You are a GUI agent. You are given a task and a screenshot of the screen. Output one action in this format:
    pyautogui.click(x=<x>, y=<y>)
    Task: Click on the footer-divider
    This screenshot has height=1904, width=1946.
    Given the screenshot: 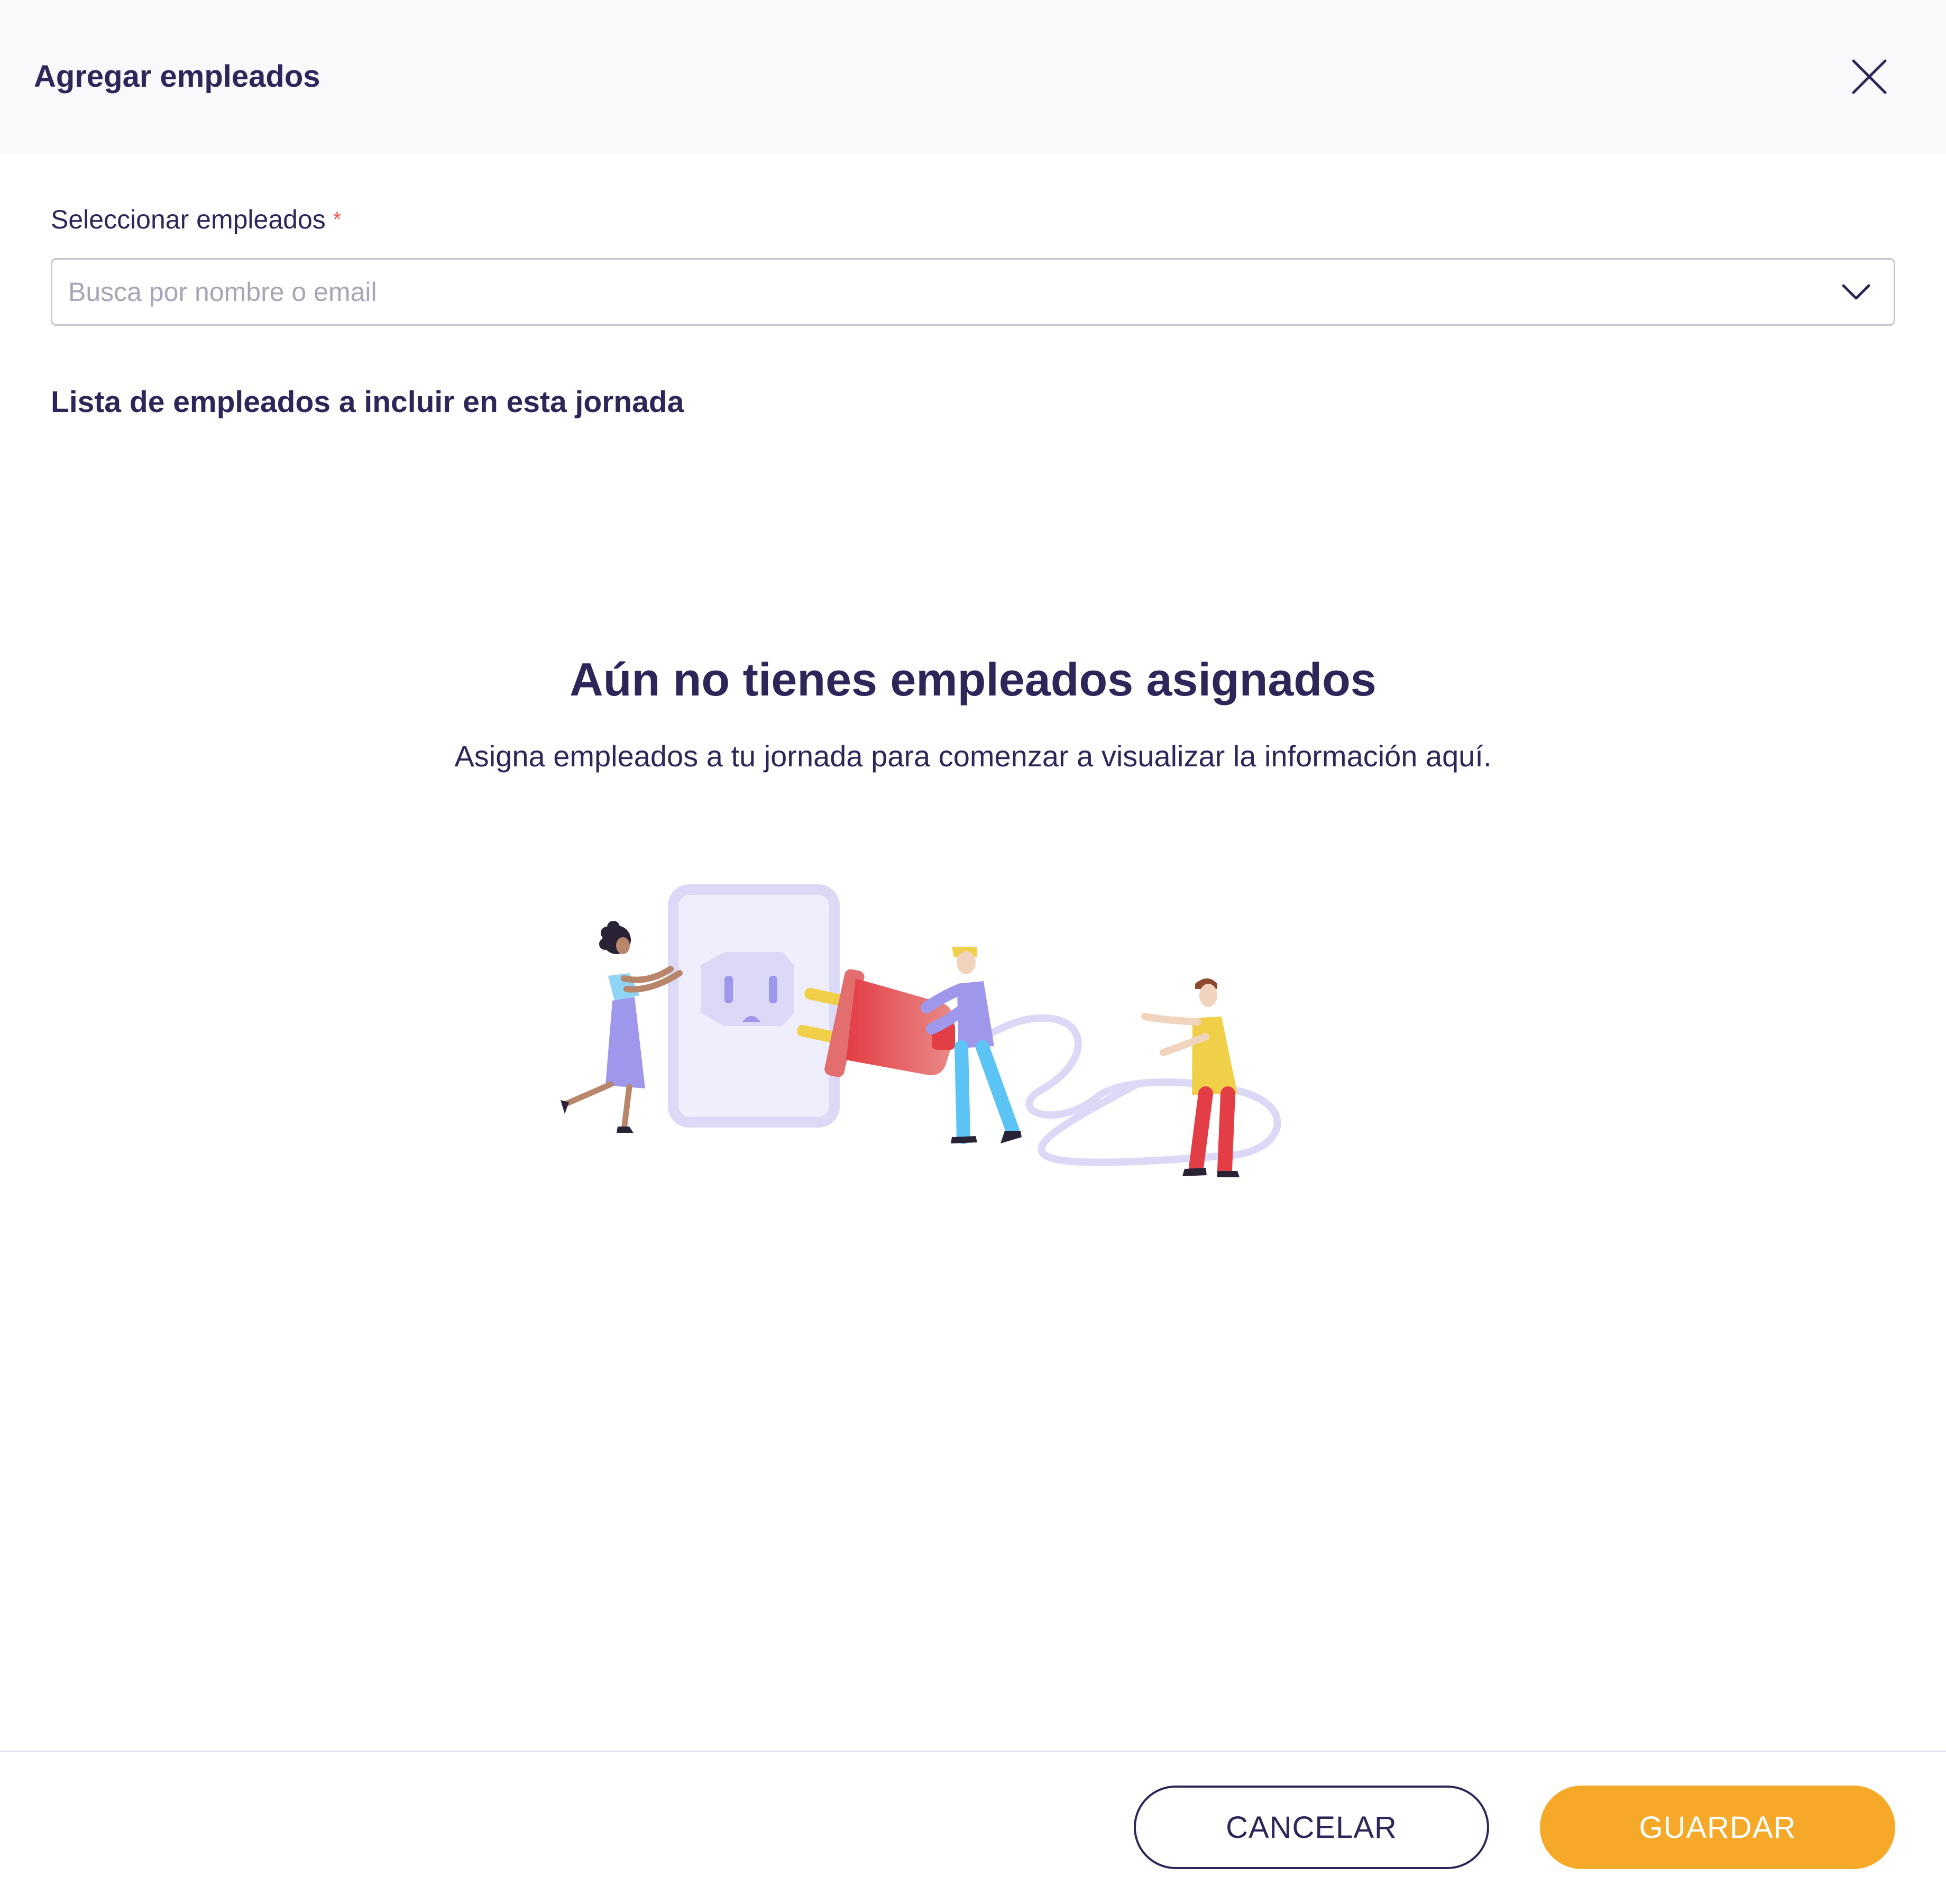 What is the action you would take?
    pyautogui.click(x=973, y=1751)
    